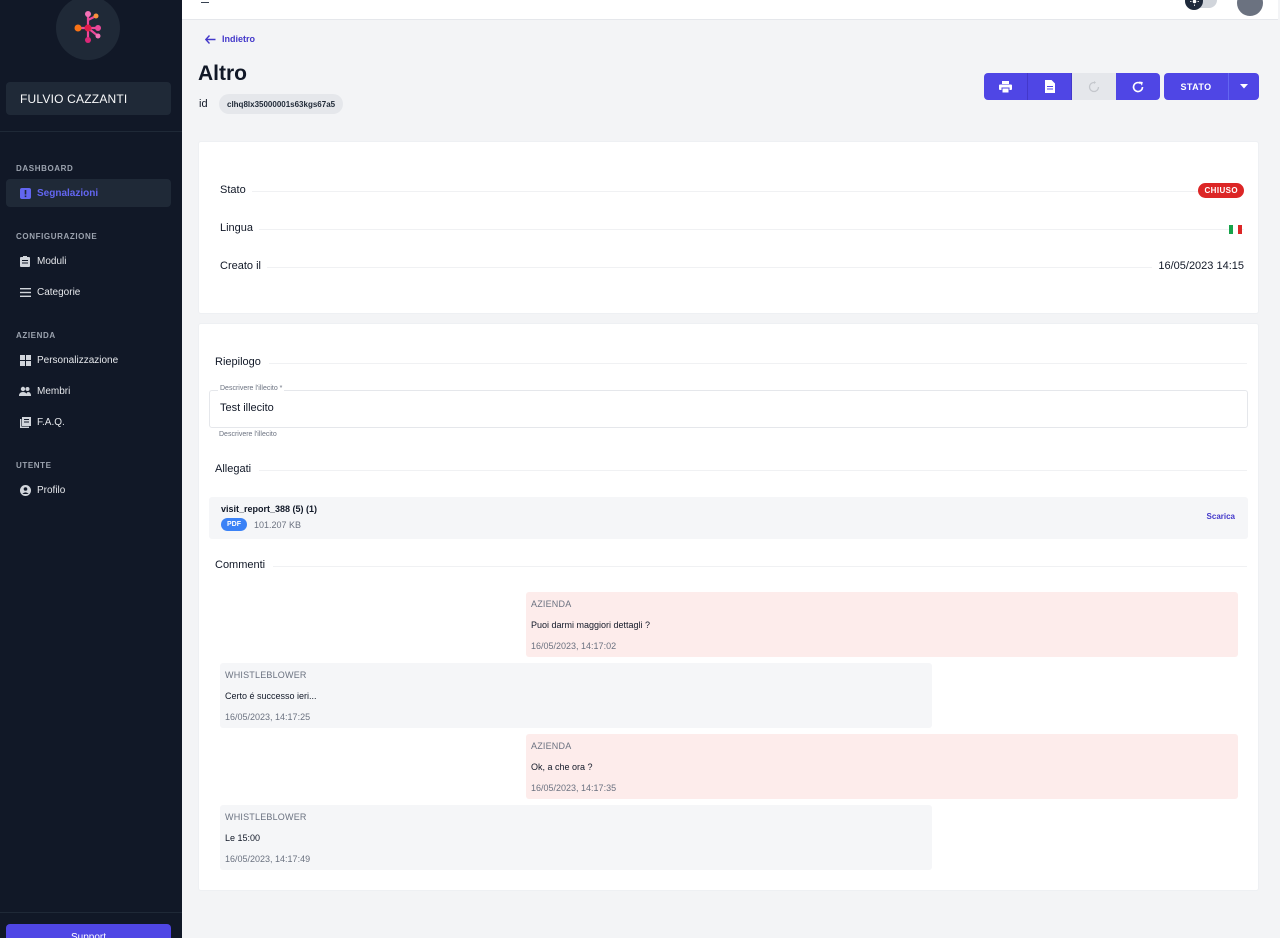 Image resolution: width=1280 pixels, height=938 pixels. What do you see at coordinates (210, 39) in the screenshot?
I see `arrow-left-icon` at bounding box center [210, 39].